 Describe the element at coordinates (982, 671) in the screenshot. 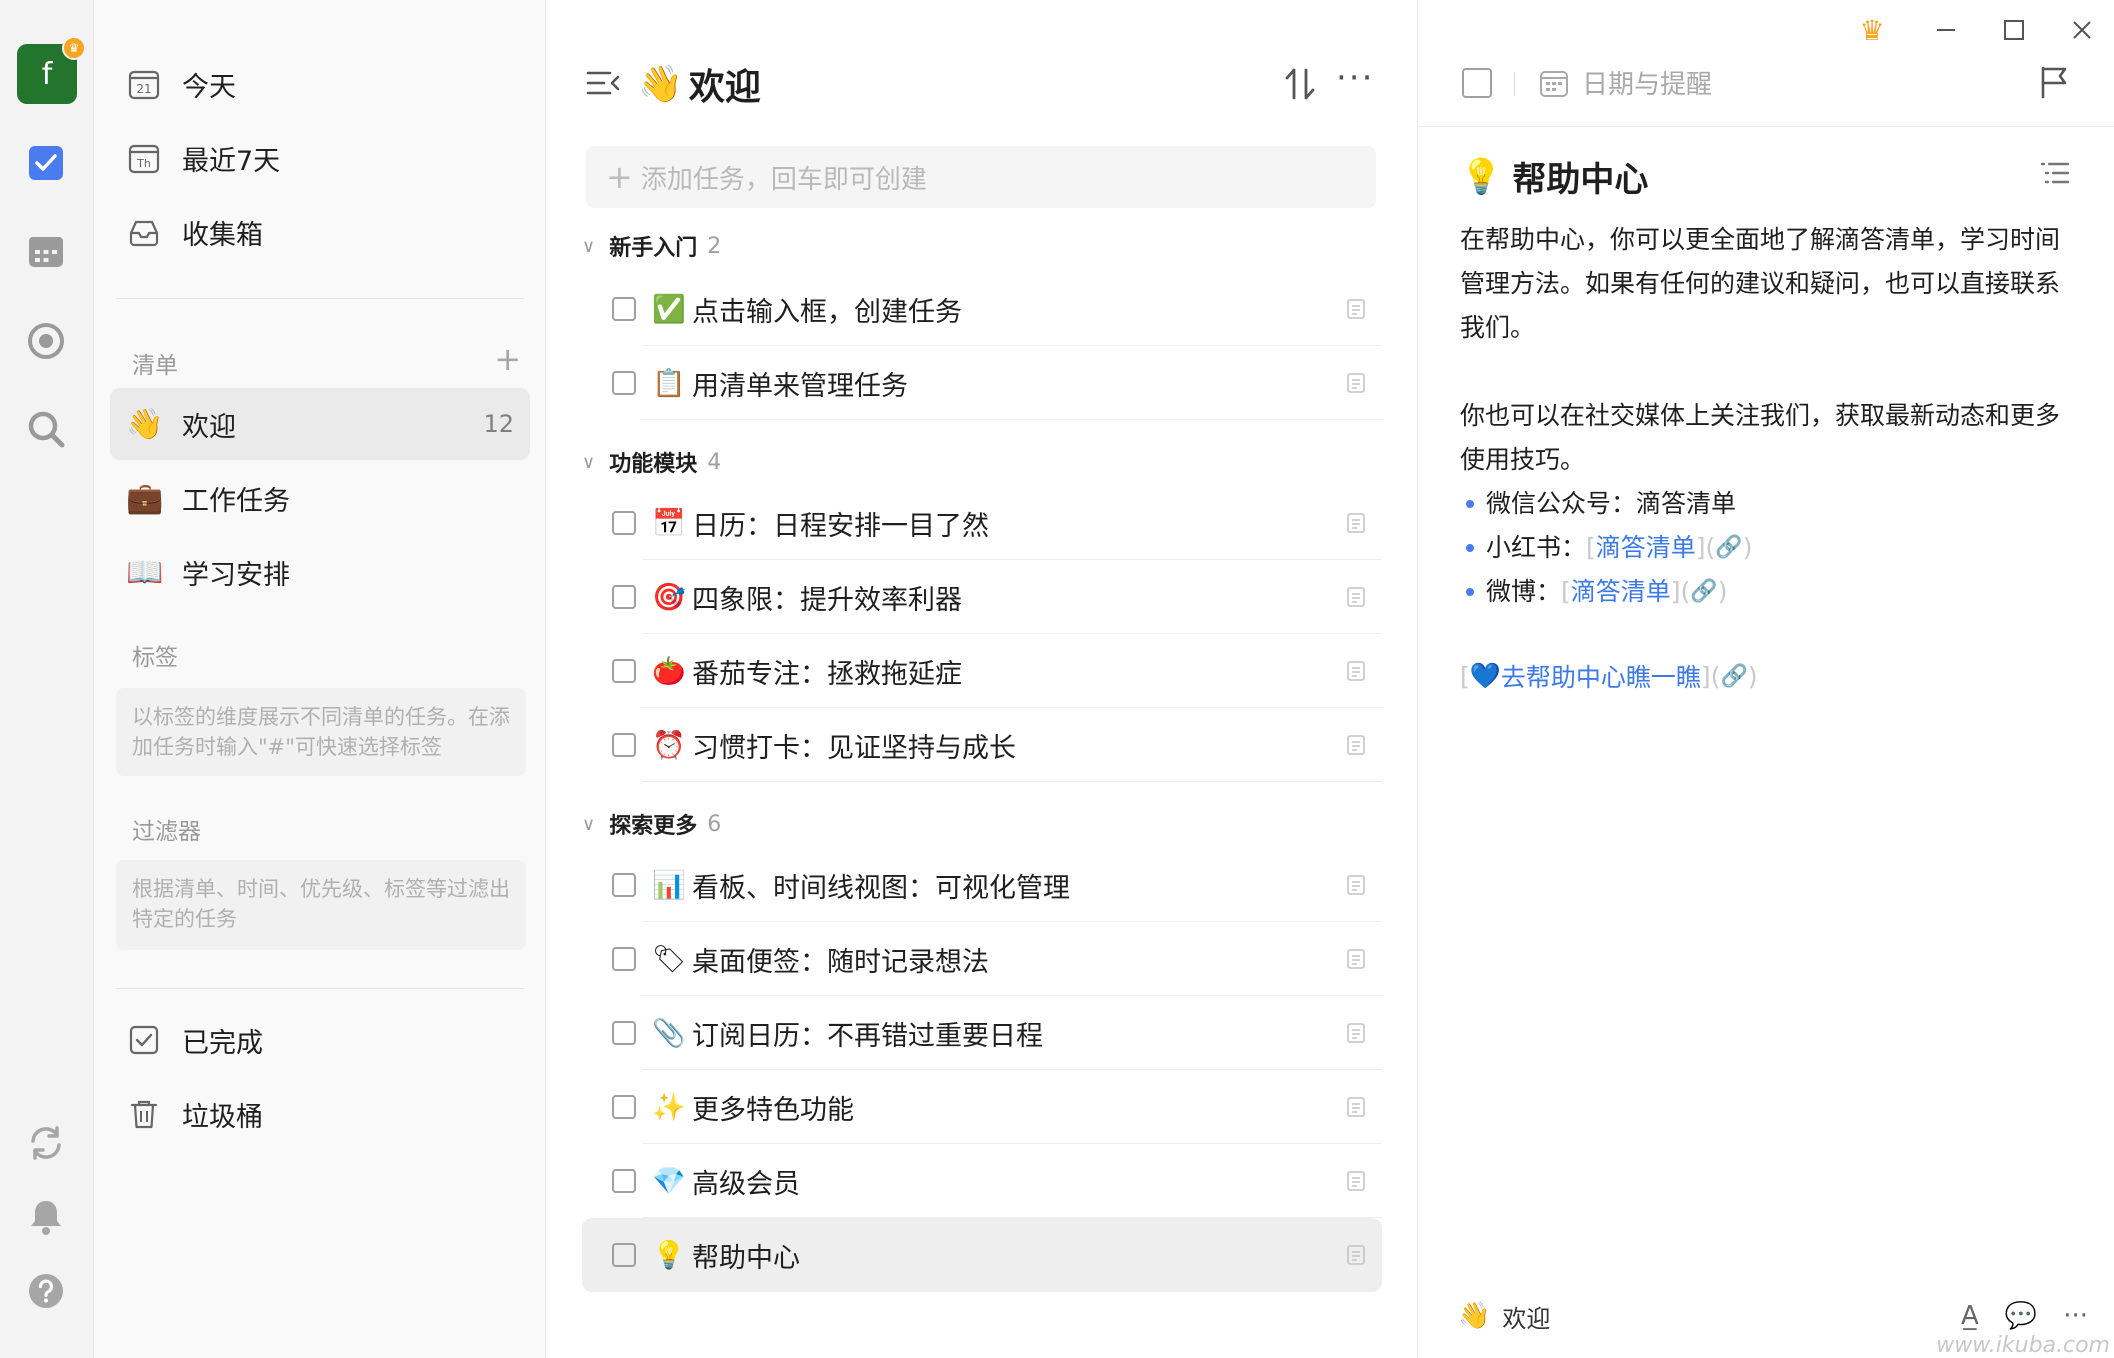

I see `task-row: 🍅 番茄专注：拯救拖延症` at that location.